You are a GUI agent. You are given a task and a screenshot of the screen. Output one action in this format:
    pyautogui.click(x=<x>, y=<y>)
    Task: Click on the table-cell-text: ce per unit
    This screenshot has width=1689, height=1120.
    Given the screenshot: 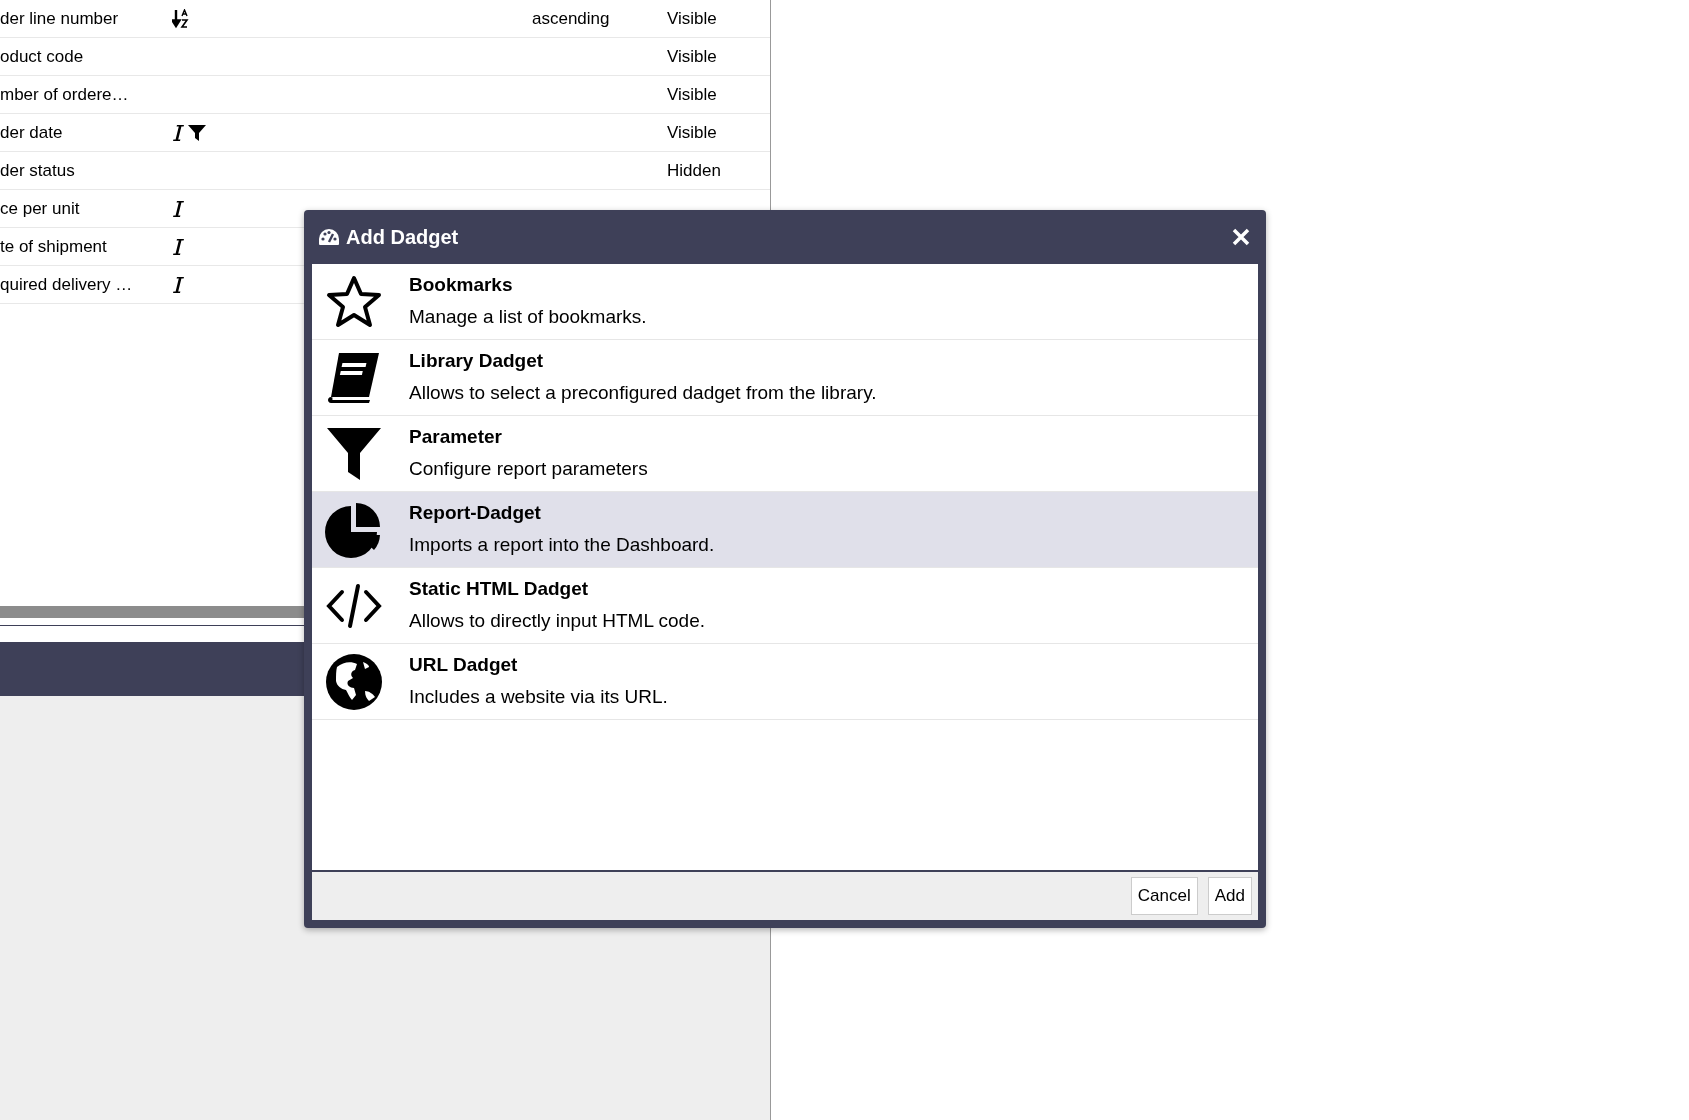 What is the action you would take?
    pyautogui.click(x=40, y=208)
    